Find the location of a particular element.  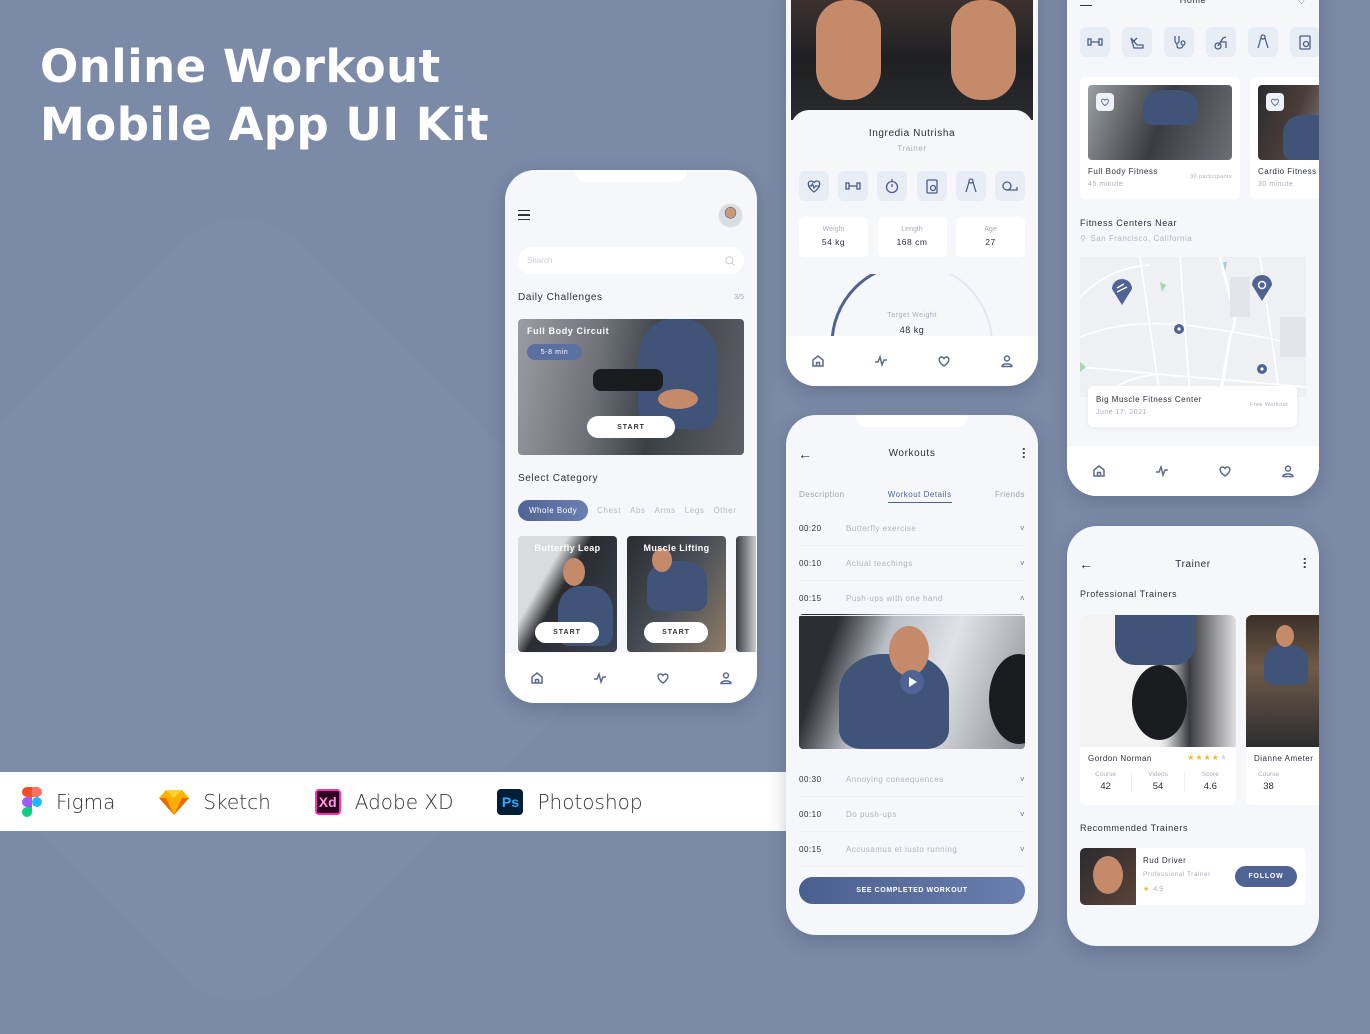

tool-sketch: Sketch is located at coordinates (215, 802).